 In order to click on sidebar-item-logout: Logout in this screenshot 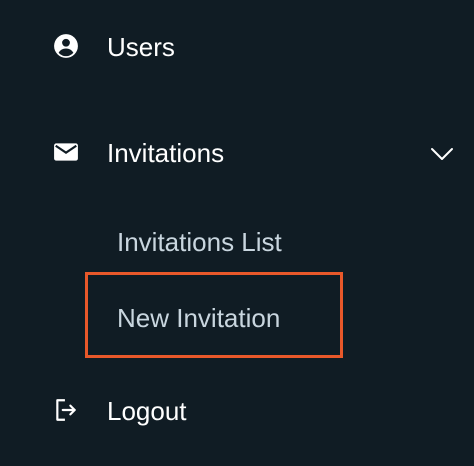, I will do `click(237, 410)`.